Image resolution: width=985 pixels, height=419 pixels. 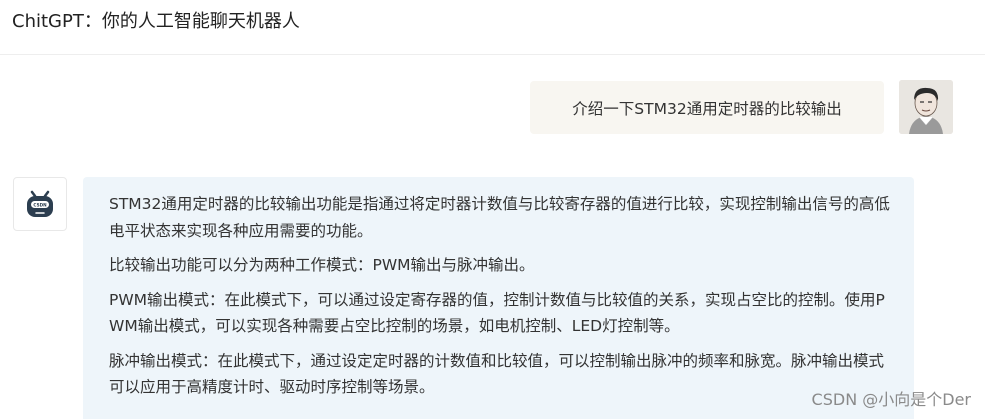 I want to click on bot-avatar: CSDN, so click(x=40, y=204).